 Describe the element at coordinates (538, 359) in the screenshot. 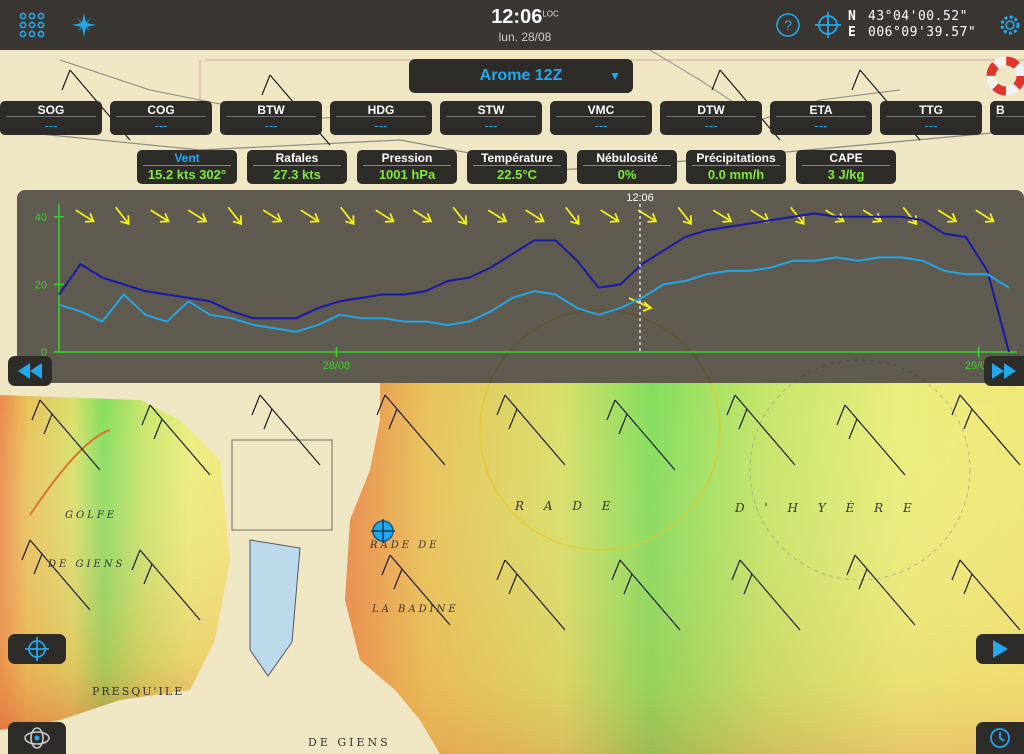

I see `x-axis: 28/08 29/08` at that location.